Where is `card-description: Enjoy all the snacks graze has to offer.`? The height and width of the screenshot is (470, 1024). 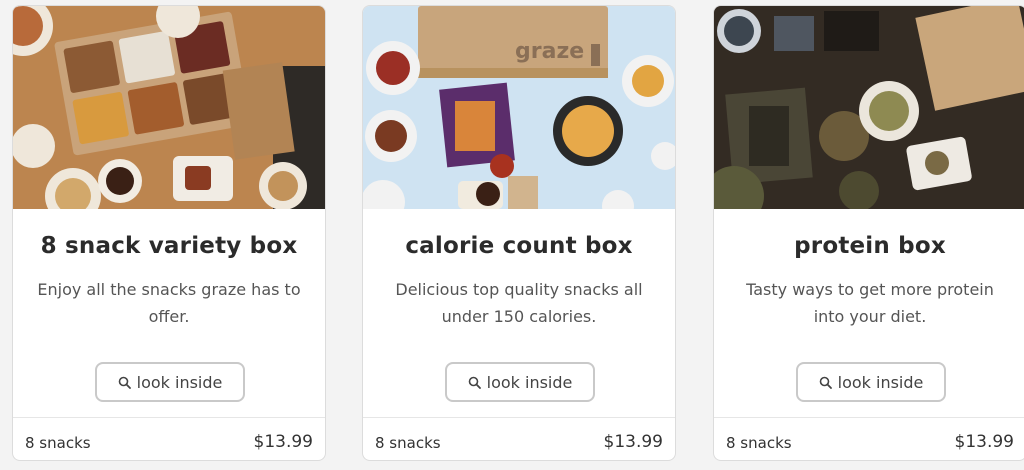
card-description: Enjoy all the snacks graze has to offer. is located at coordinates (169, 303).